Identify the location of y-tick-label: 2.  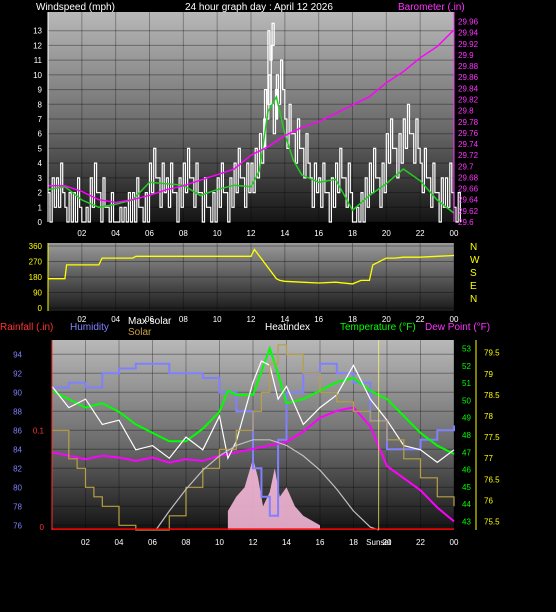
(40, 193).